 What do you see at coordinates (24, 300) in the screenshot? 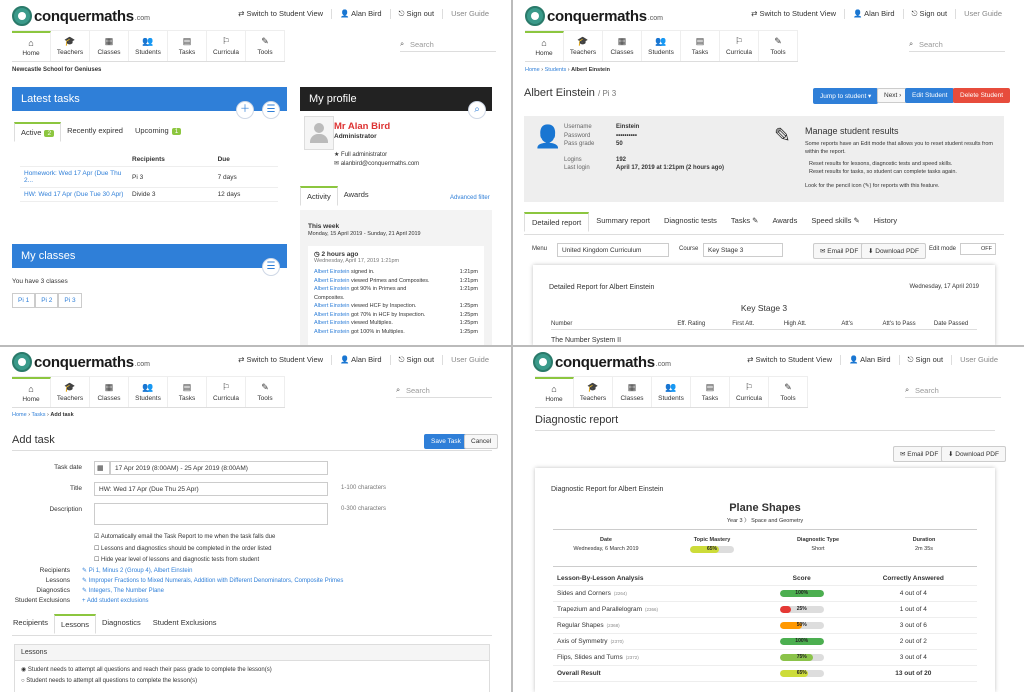
I see `class-button: Pi 1` at bounding box center [24, 300].